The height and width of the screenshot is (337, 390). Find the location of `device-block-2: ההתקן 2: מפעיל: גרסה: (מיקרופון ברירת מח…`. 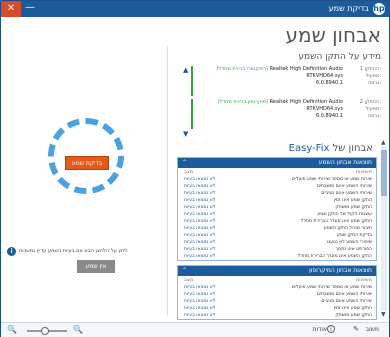

device-block-2: ההתקן 2: מפעיל: גרסה: (מיקרופון ברירת מח… is located at coordinates (281, 114).